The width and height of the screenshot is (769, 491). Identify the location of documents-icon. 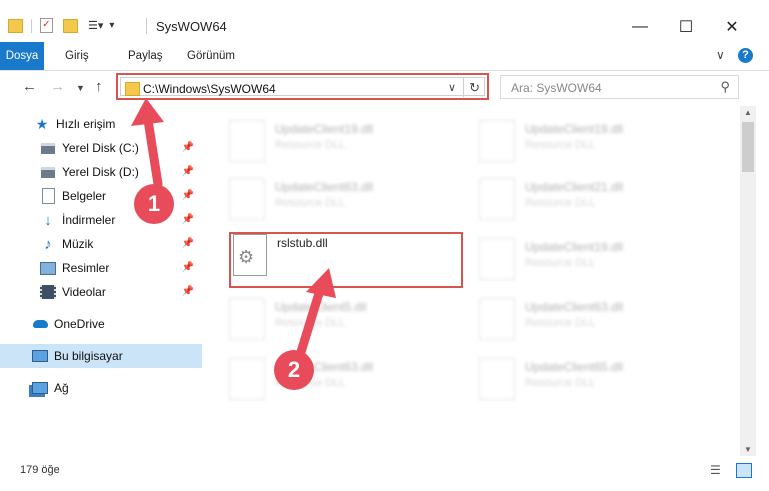
(48, 196).